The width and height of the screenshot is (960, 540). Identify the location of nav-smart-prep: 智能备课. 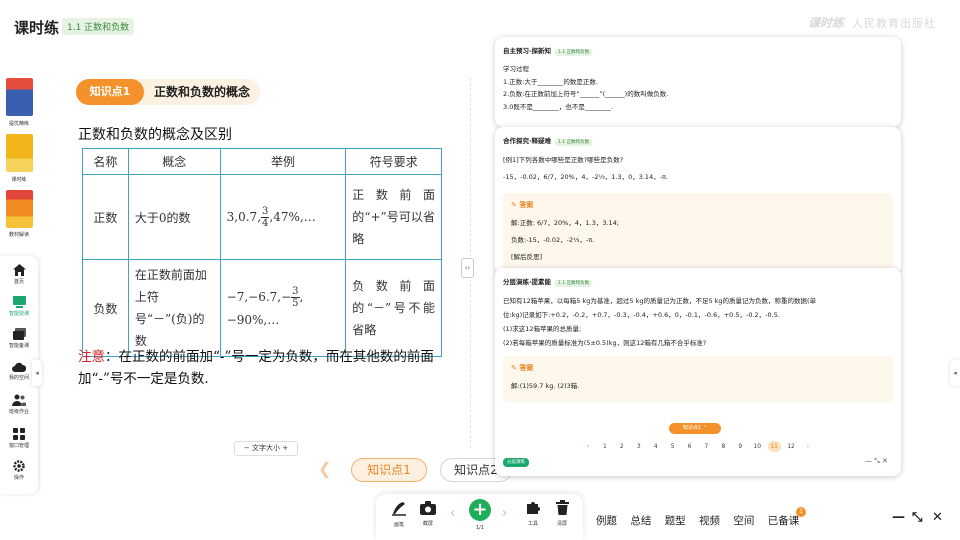
(19, 338).